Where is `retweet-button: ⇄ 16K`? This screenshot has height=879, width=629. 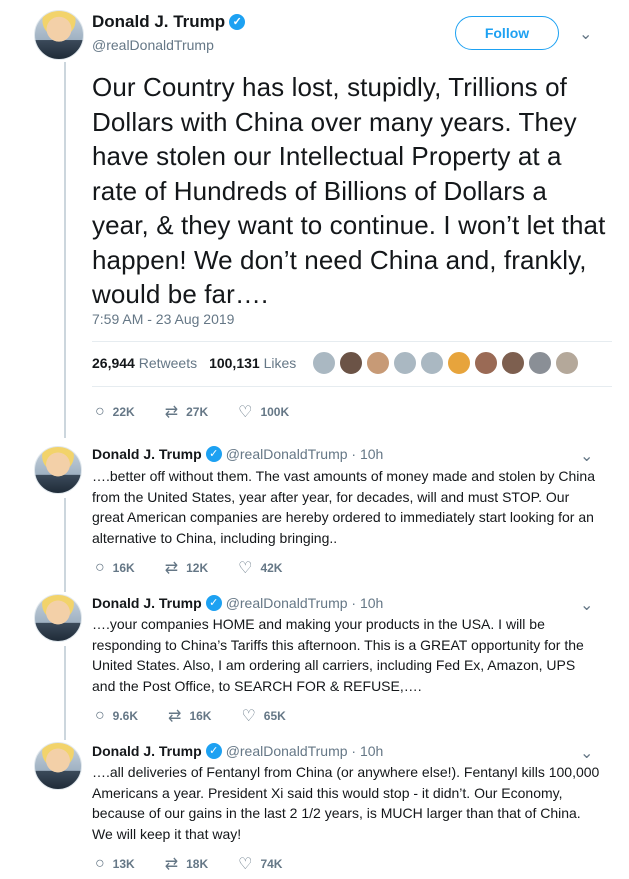
retweet-button: ⇄ 16K is located at coordinates (189, 716).